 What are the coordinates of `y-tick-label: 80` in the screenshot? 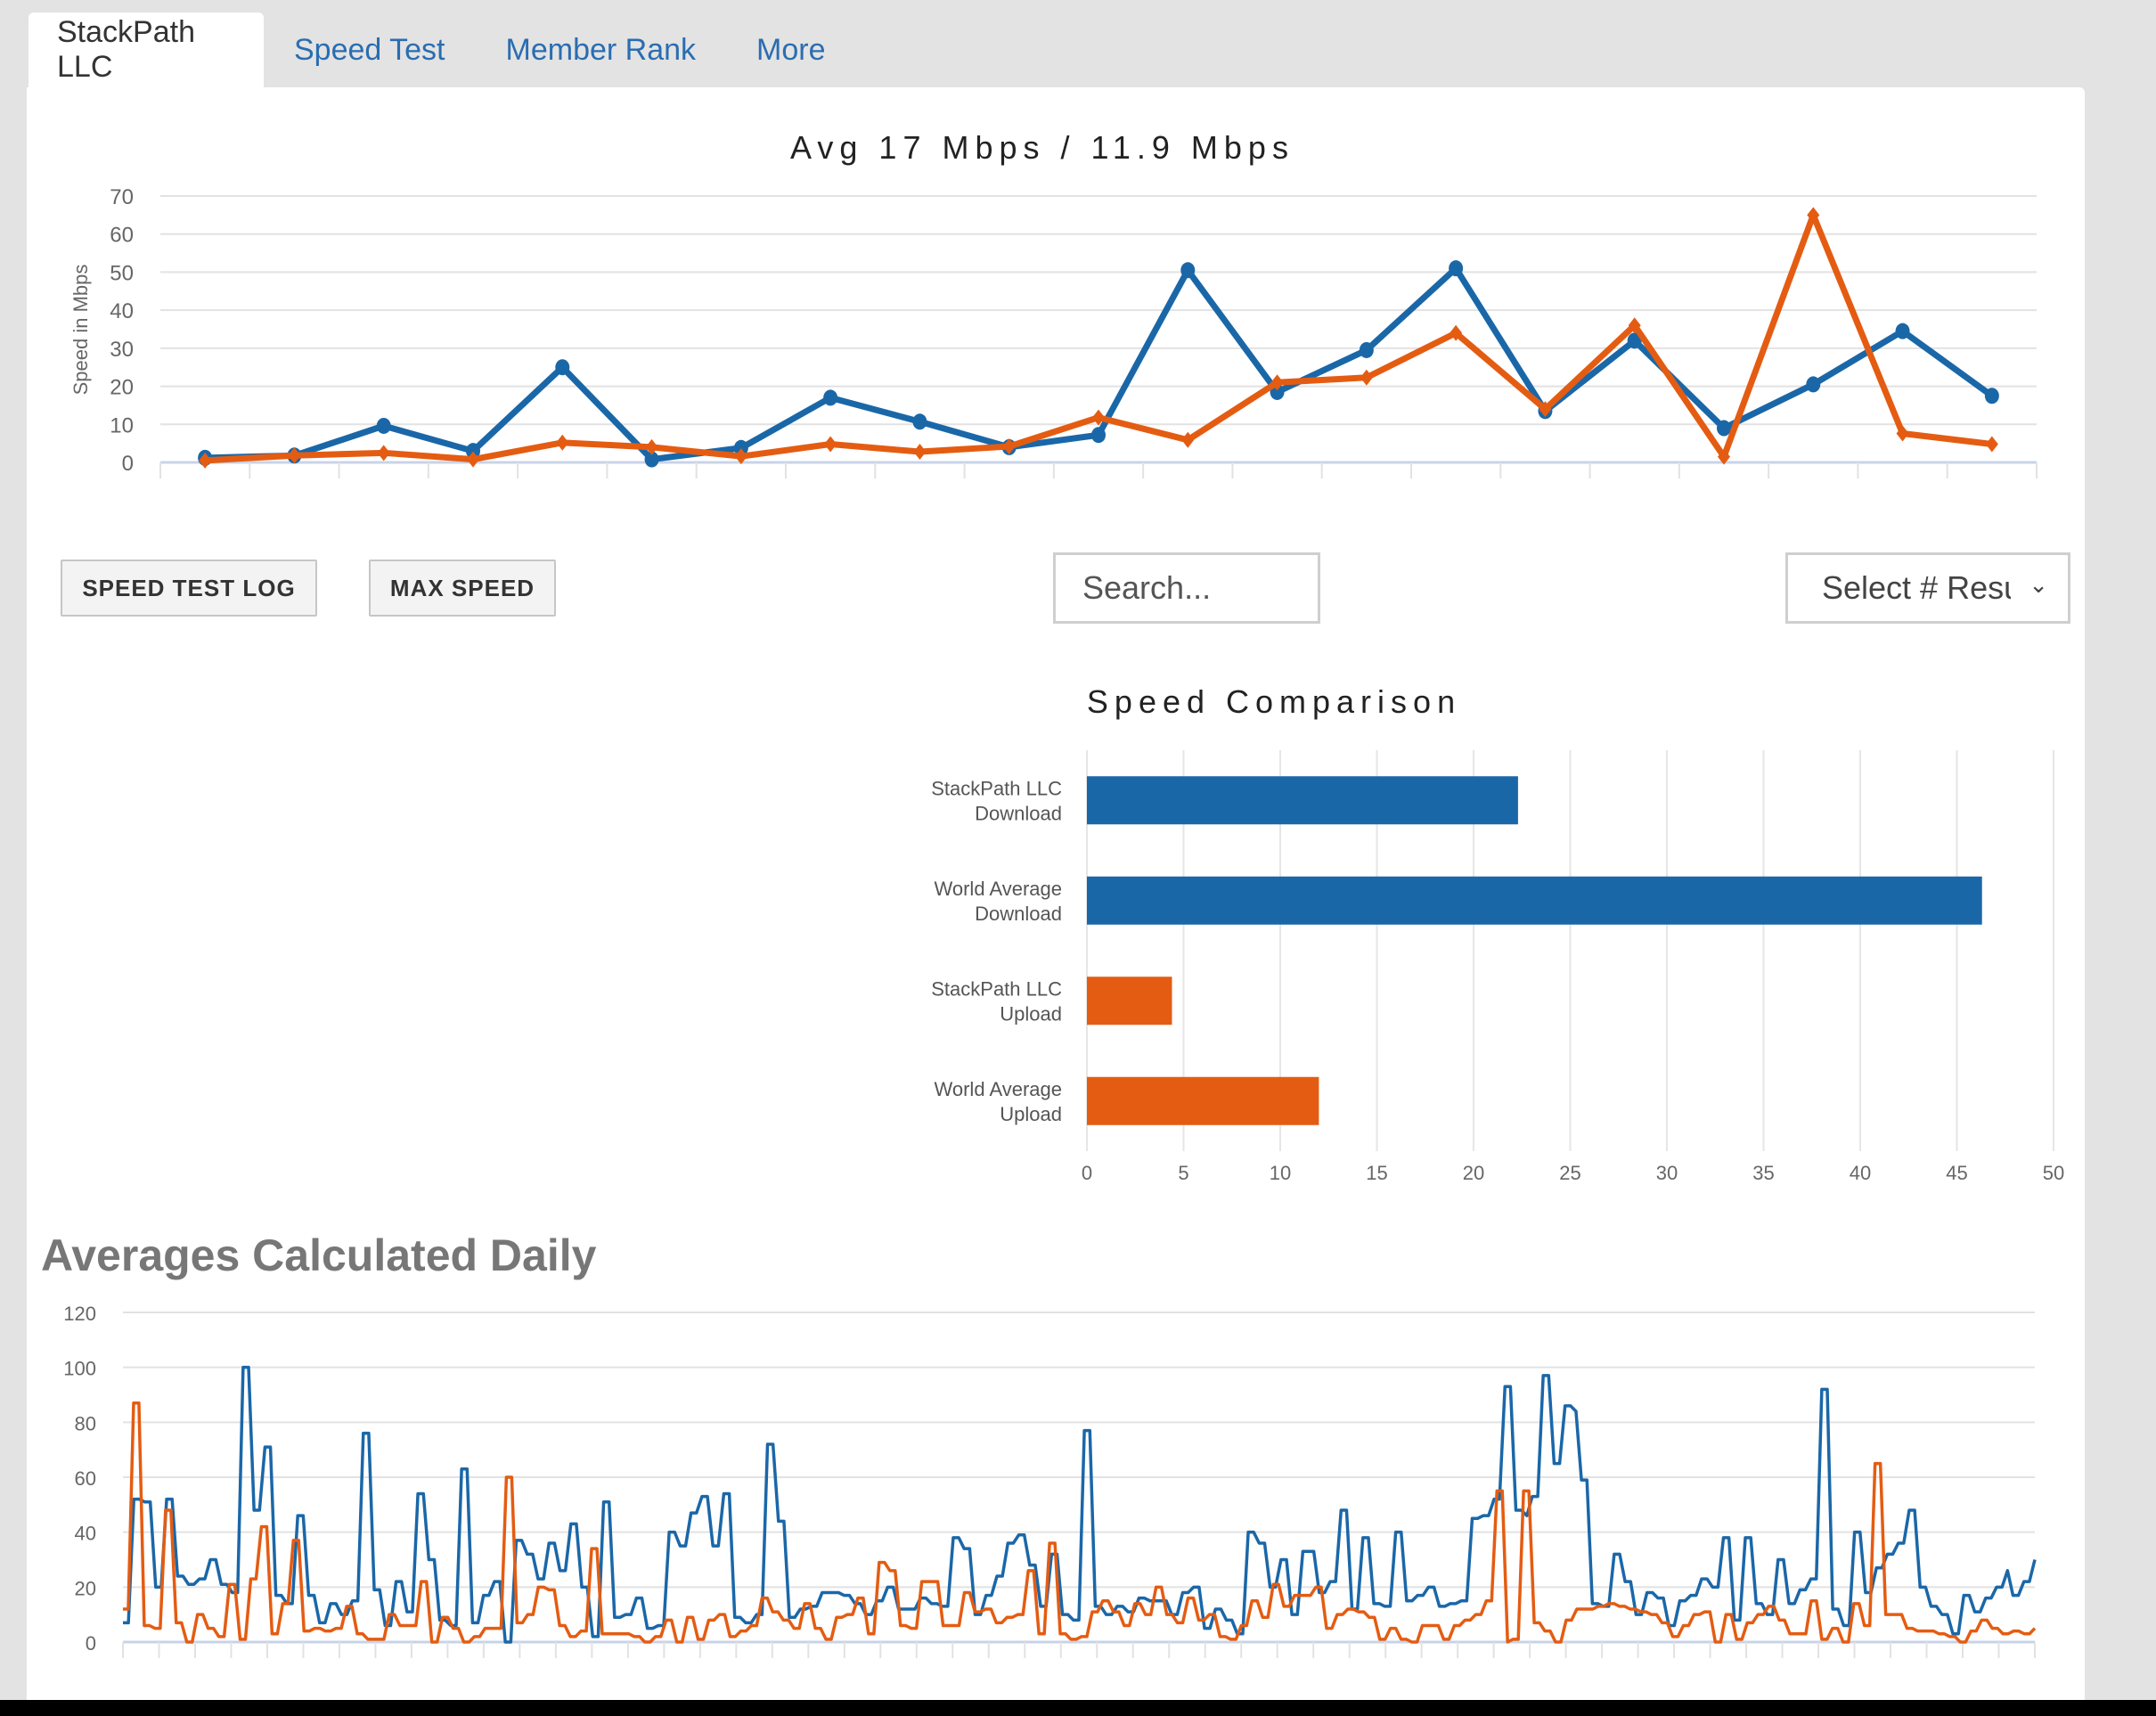 It's located at (85, 1423).